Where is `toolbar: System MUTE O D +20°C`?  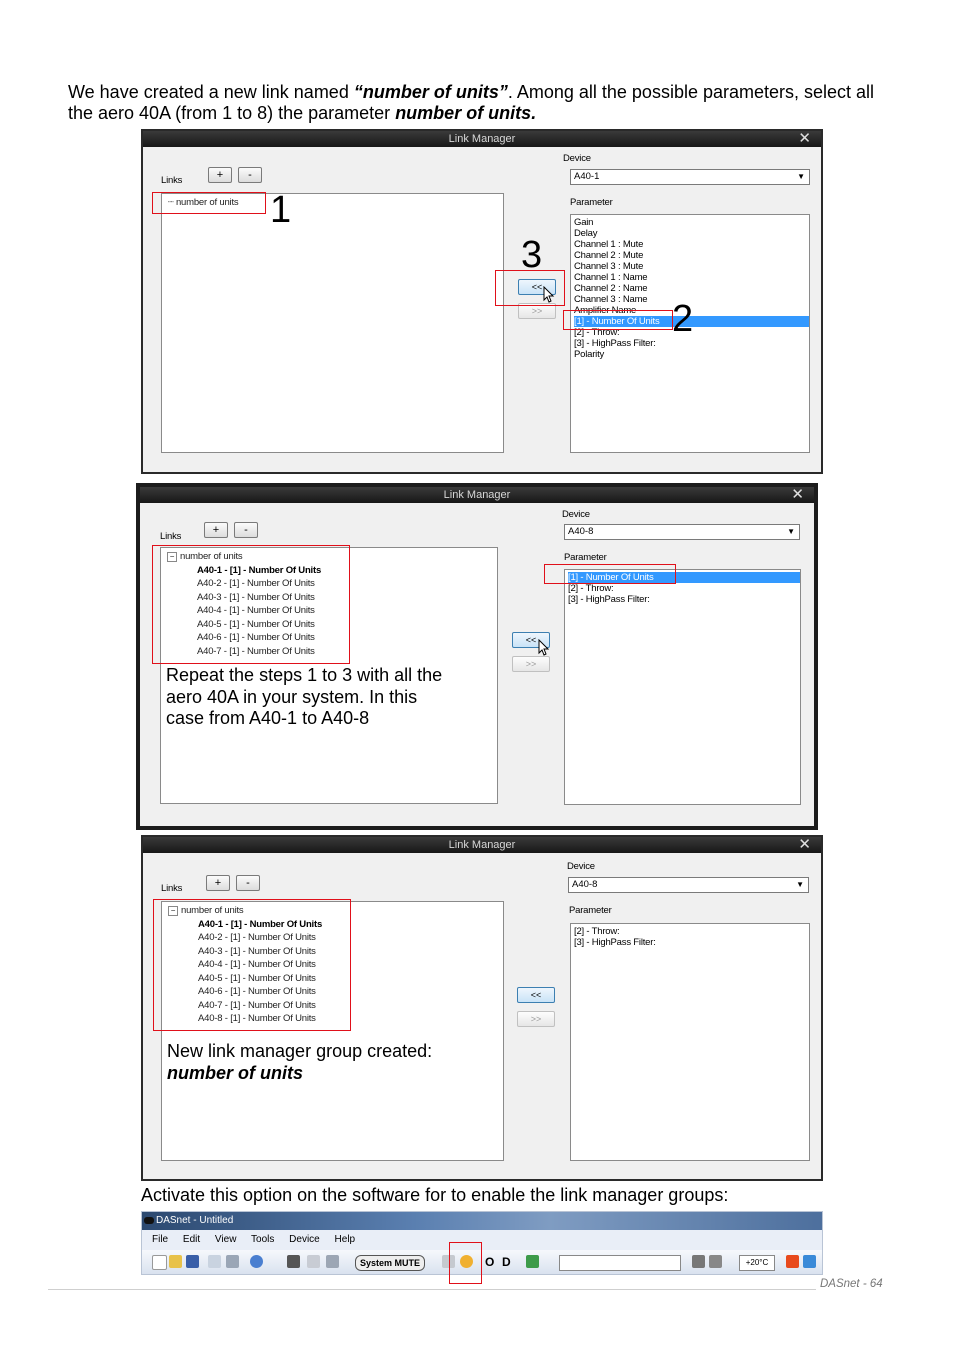 toolbar: System MUTE O D +20°C is located at coordinates (482, 1263).